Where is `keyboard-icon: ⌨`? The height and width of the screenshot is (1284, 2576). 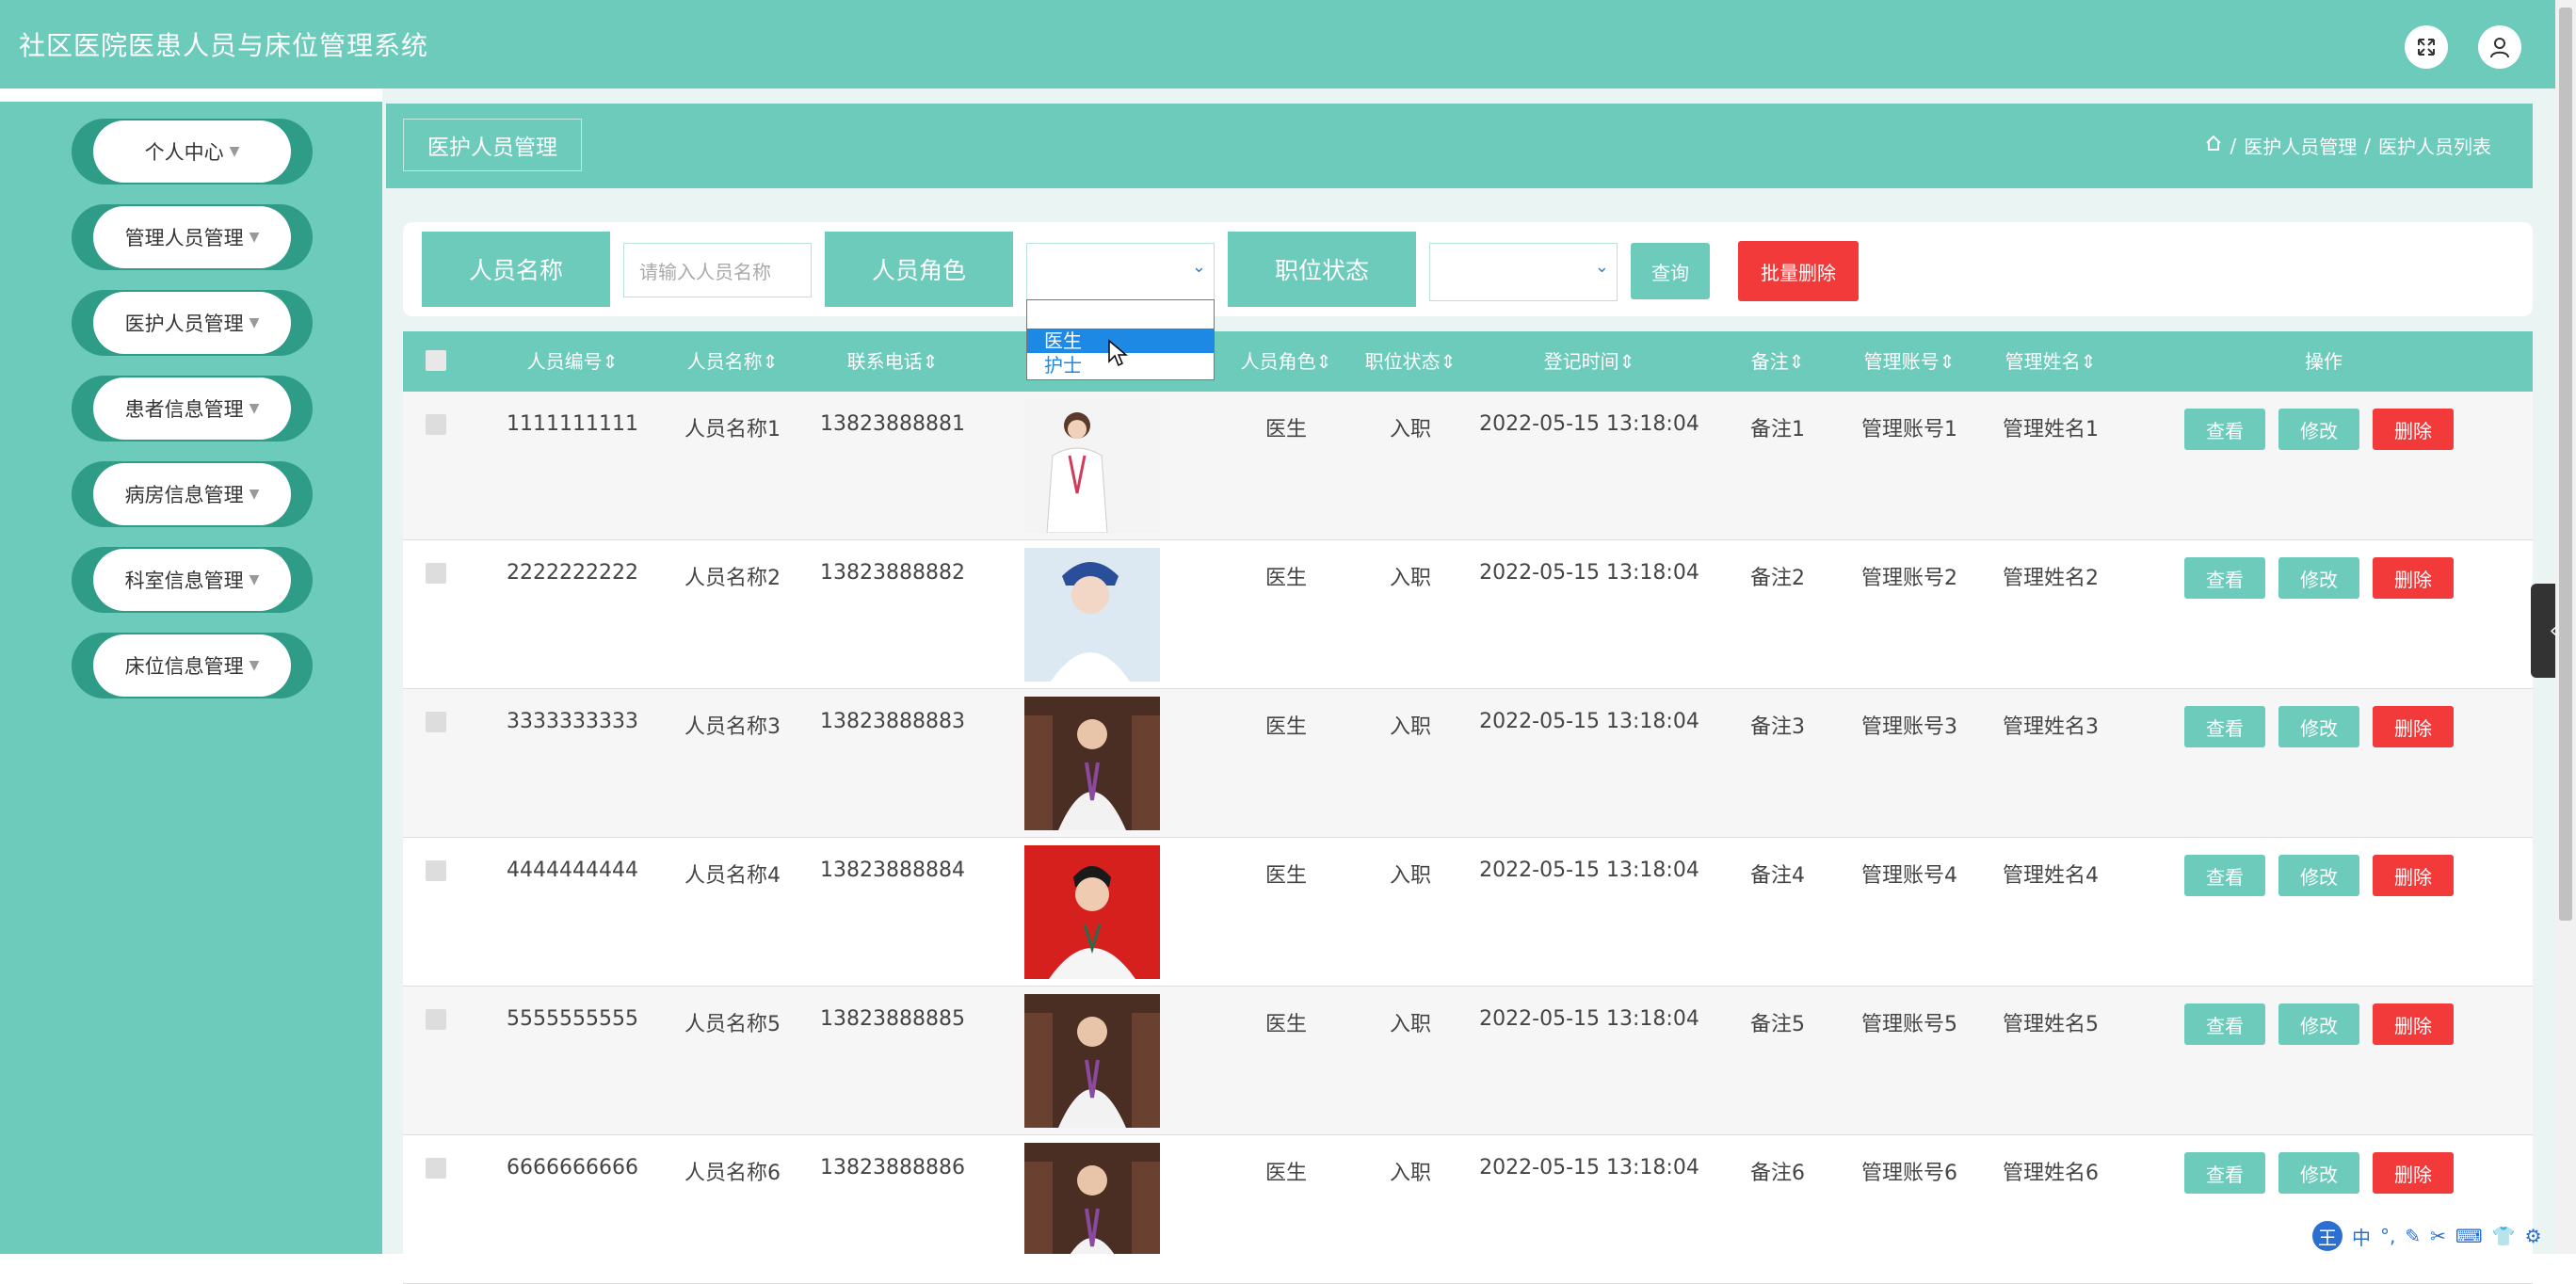
keyboard-icon: ⌨ is located at coordinates (2469, 1236).